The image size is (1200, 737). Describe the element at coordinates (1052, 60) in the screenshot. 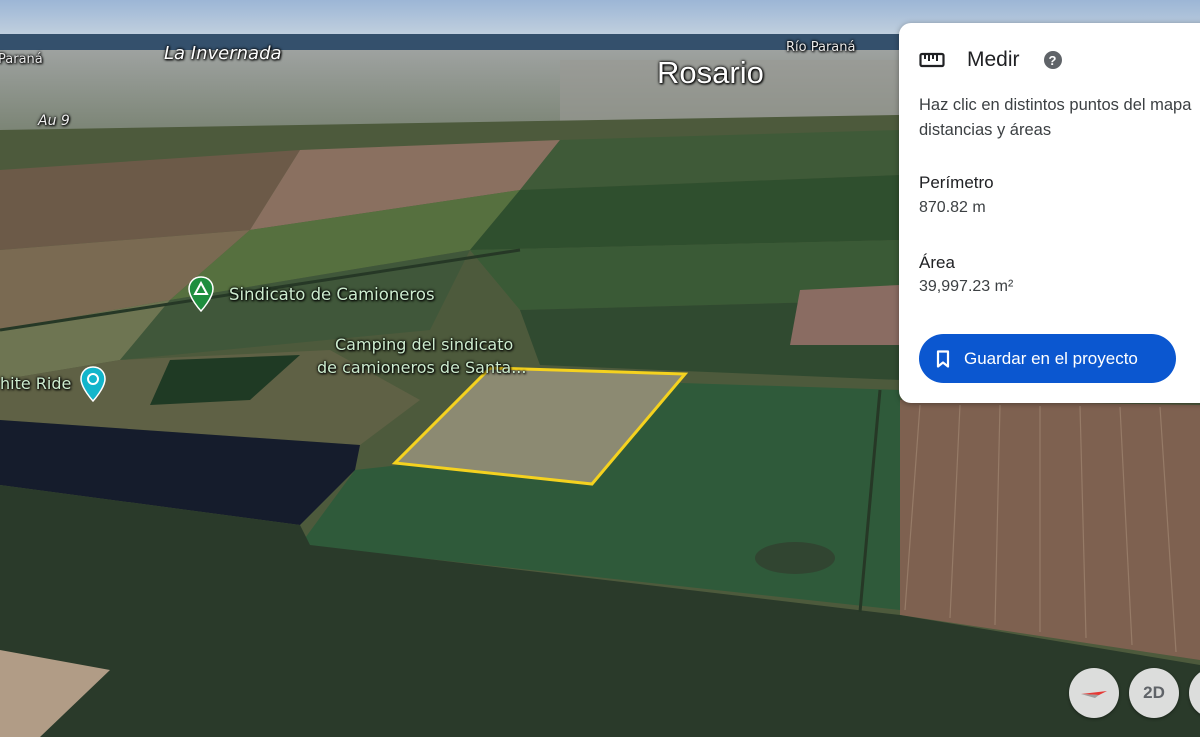

I see `help-icon: ?` at that location.